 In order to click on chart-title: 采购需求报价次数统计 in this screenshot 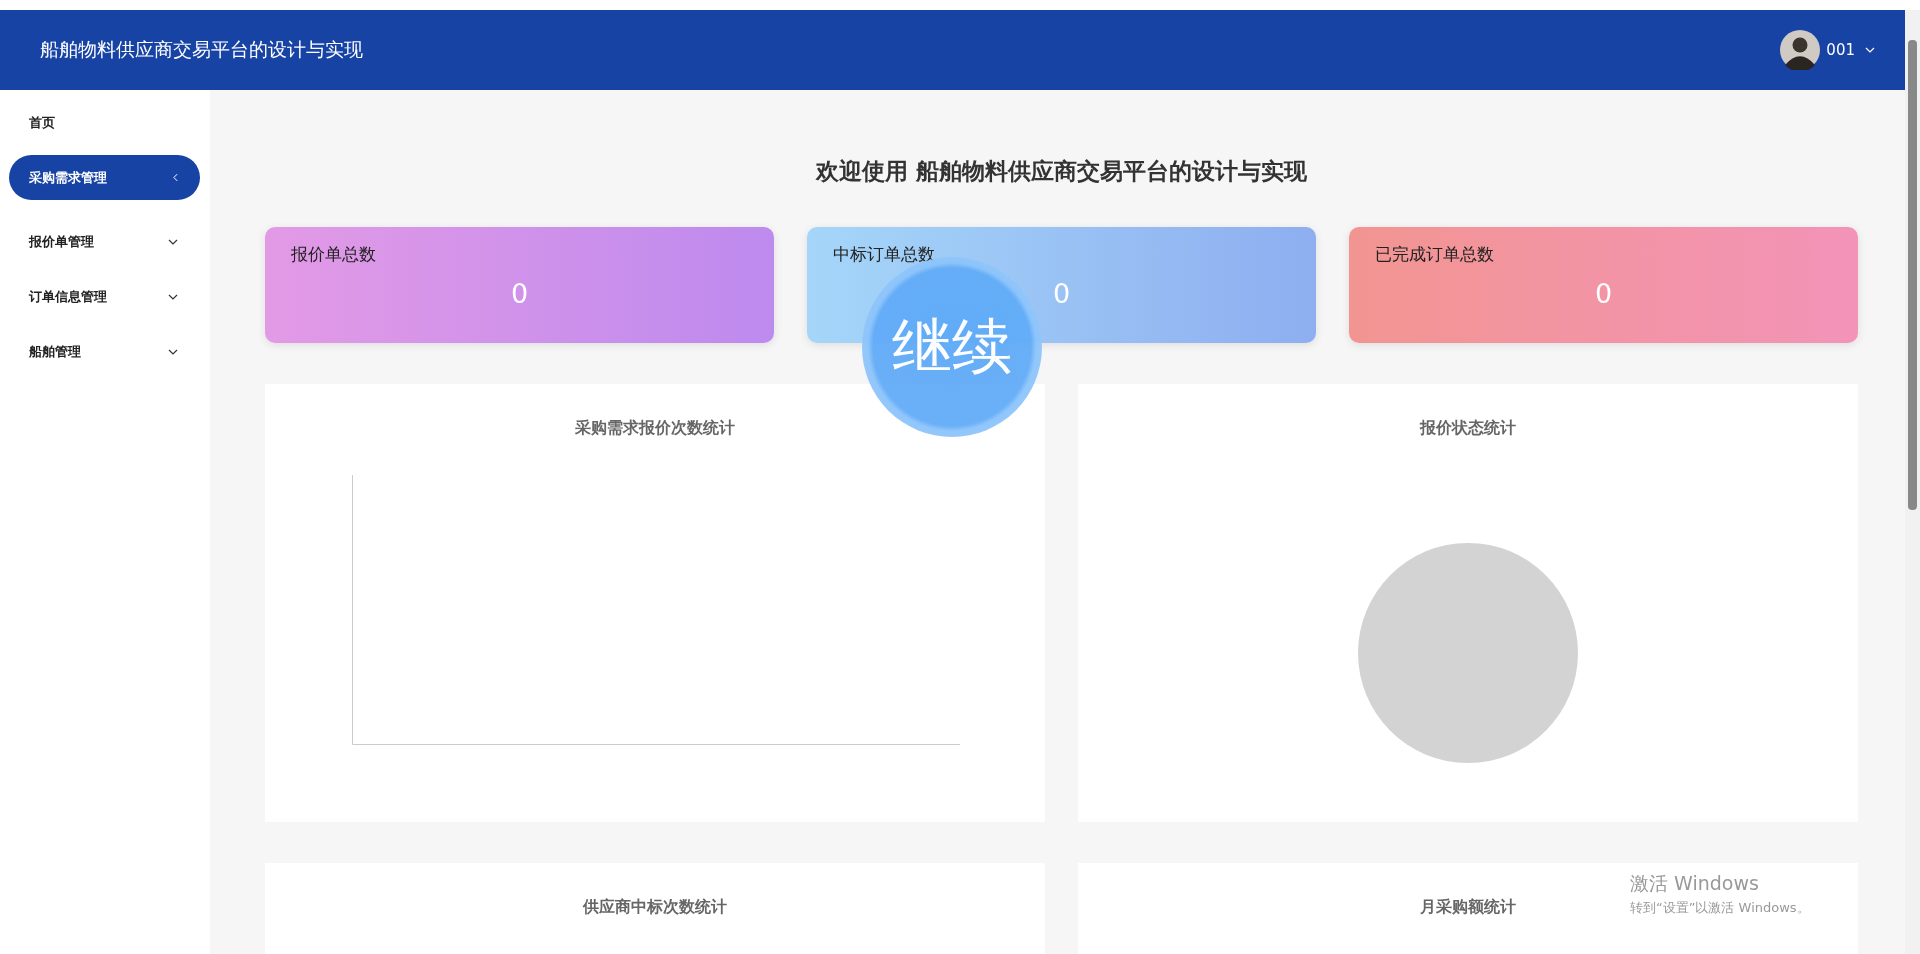, I will do `click(655, 428)`.